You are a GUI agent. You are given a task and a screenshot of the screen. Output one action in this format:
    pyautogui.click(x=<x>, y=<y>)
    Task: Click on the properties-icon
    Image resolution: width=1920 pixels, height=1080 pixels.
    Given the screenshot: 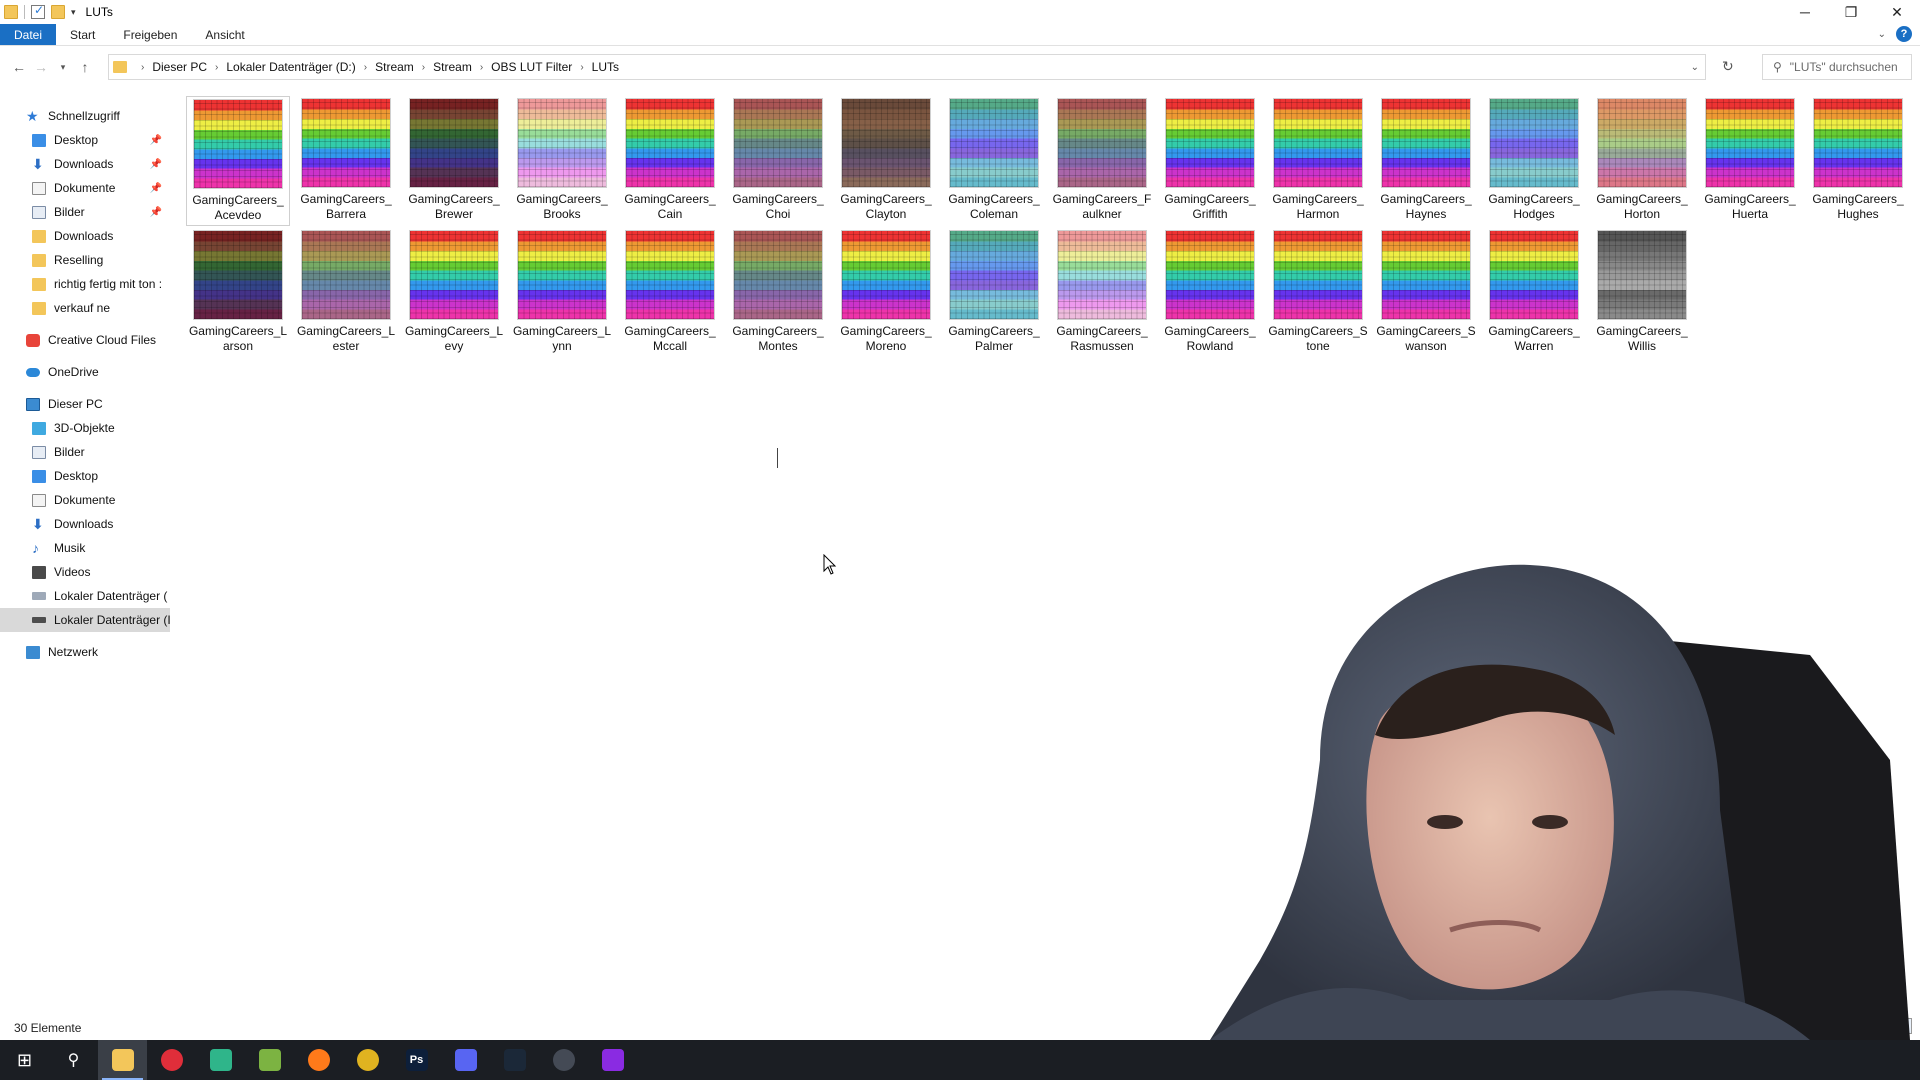 What is the action you would take?
    pyautogui.click(x=38, y=11)
    